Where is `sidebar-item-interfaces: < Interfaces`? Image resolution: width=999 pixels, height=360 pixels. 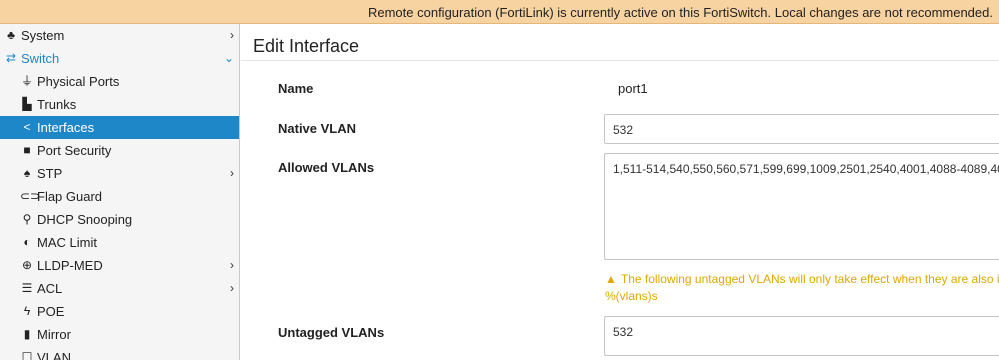 sidebar-item-interfaces: < Interfaces is located at coordinates (119, 127).